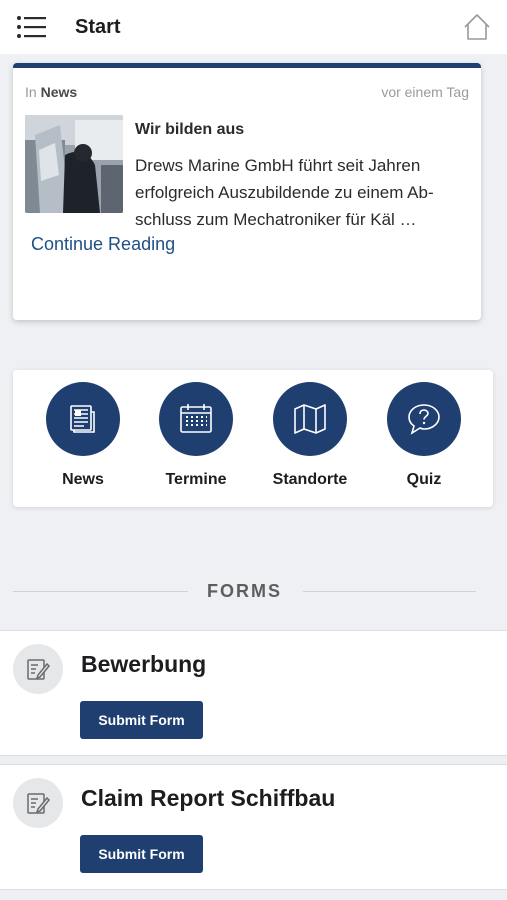 The width and height of the screenshot is (507, 900). Describe the element at coordinates (477, 27) in the screenshot. I see `home-icon` at that location.